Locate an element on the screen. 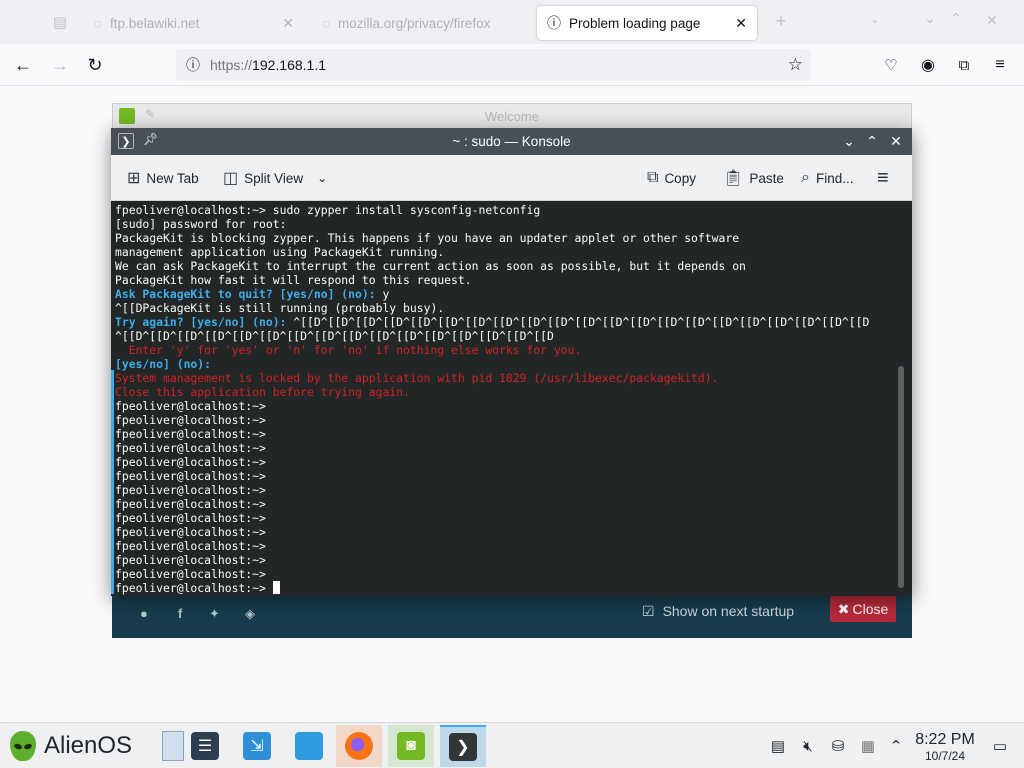 The height and width of the screenshot is (768, 1024). new-tab-icon: ⊞ is located at coordinates (134, 178).